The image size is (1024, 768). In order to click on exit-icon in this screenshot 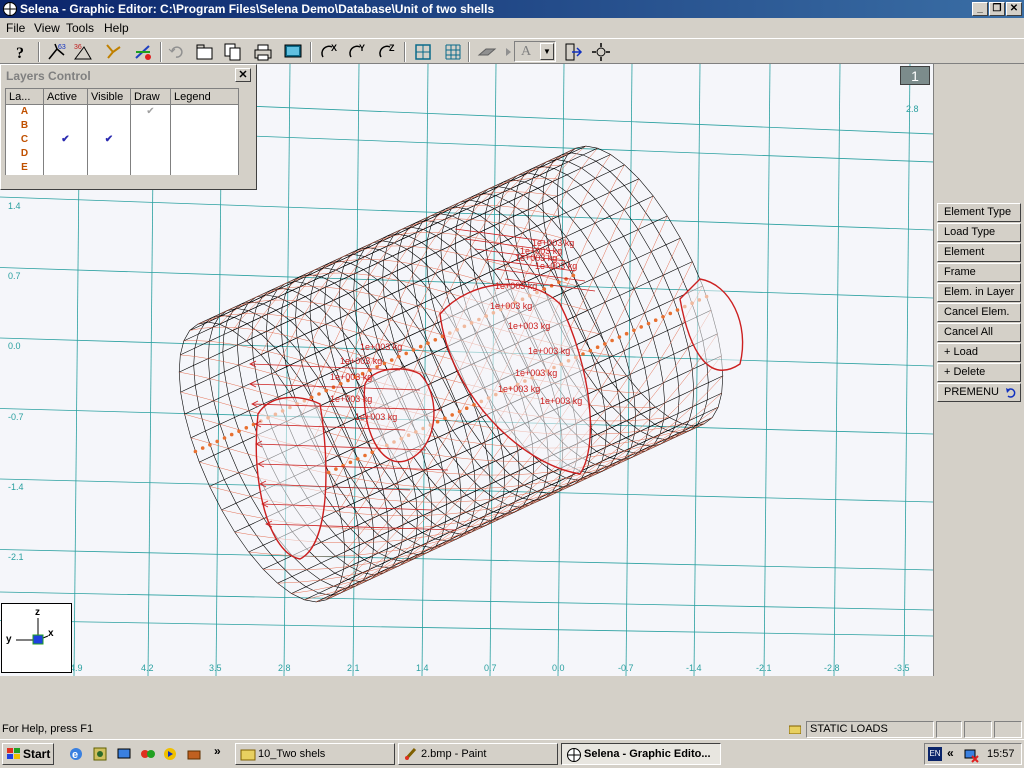, I will do `click(573, 52)`.